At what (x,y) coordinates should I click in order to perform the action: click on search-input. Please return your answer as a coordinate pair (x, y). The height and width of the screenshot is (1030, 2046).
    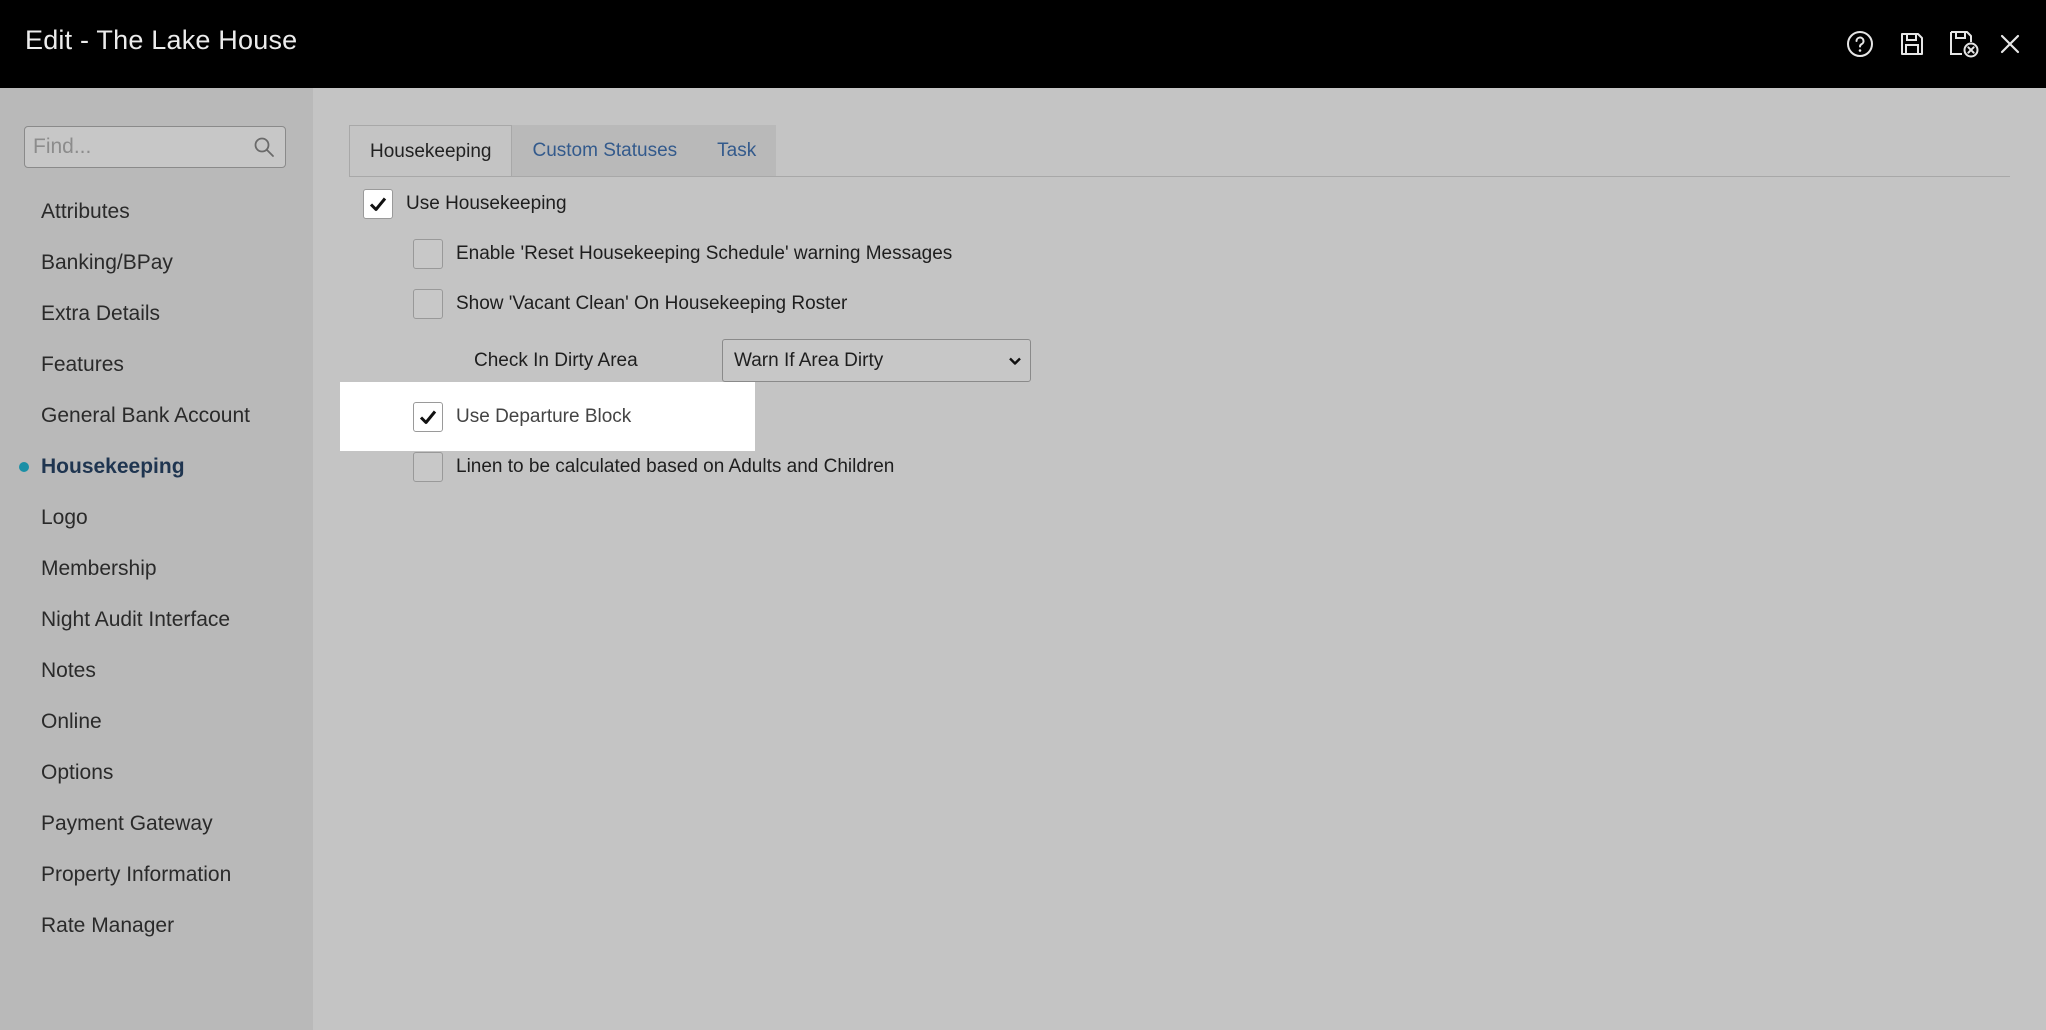
    Looking at the image, I should click on (135, 147).